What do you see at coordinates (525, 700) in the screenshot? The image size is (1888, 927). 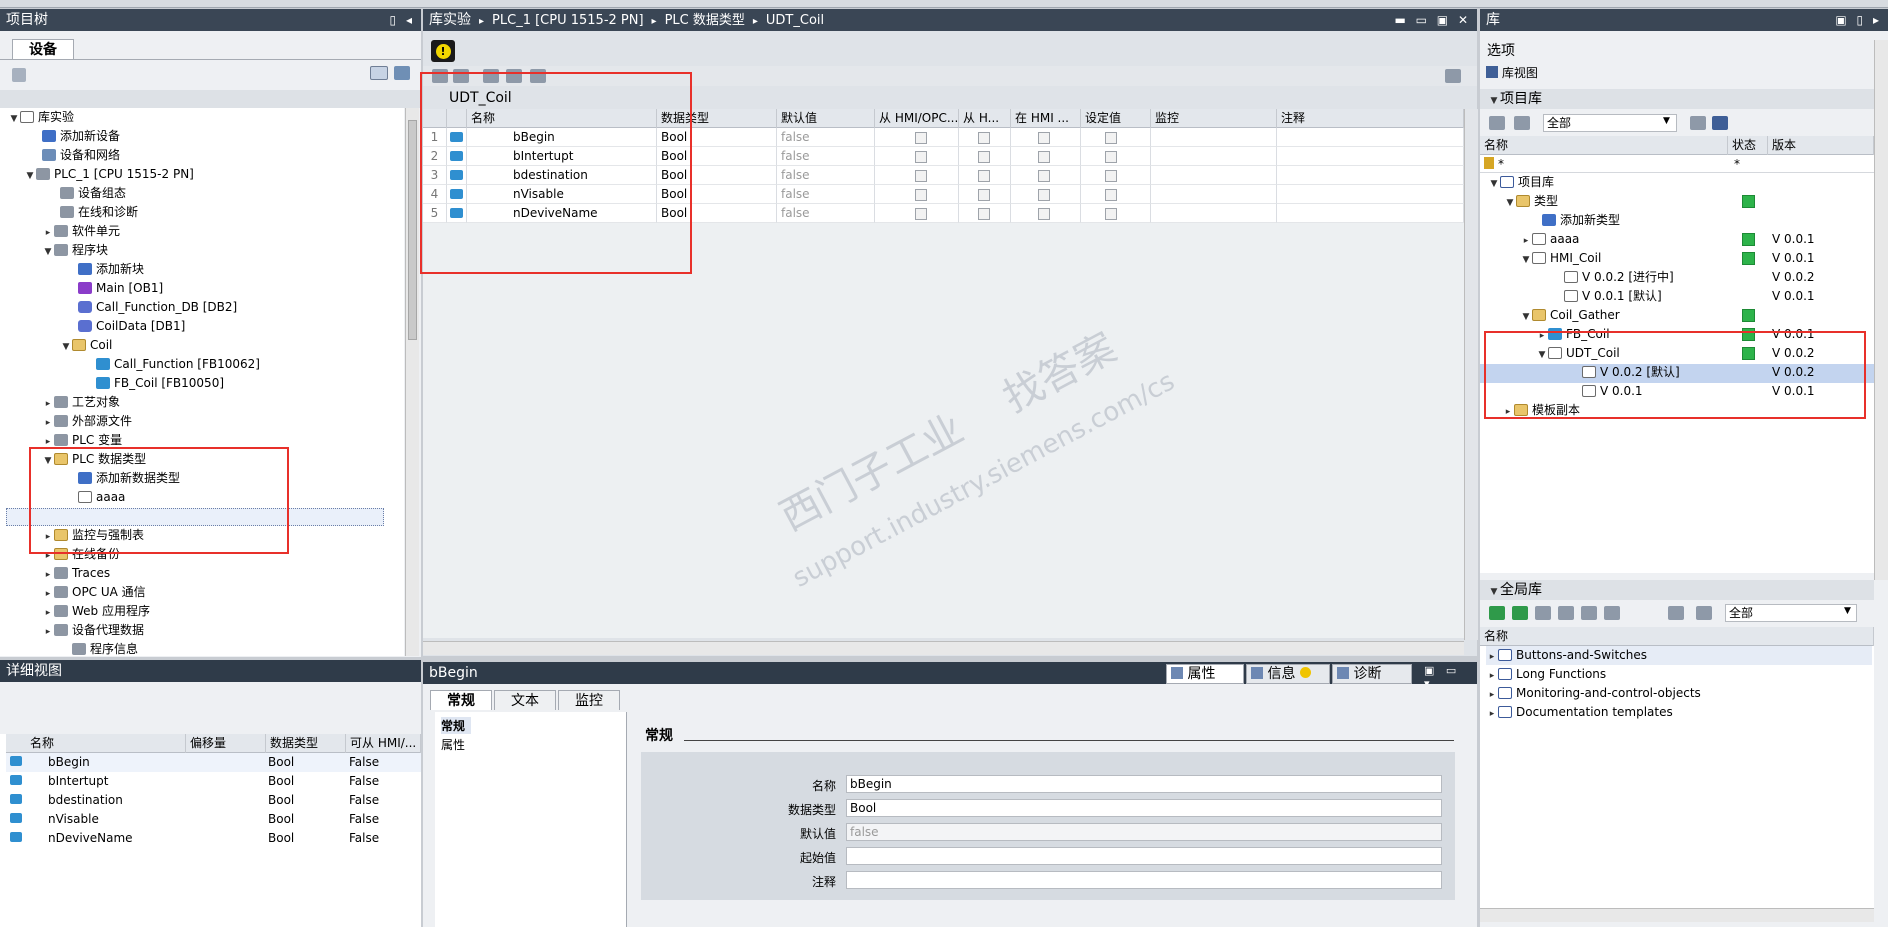 I see `tab-text: 文本` at bounding box center [525, 700].